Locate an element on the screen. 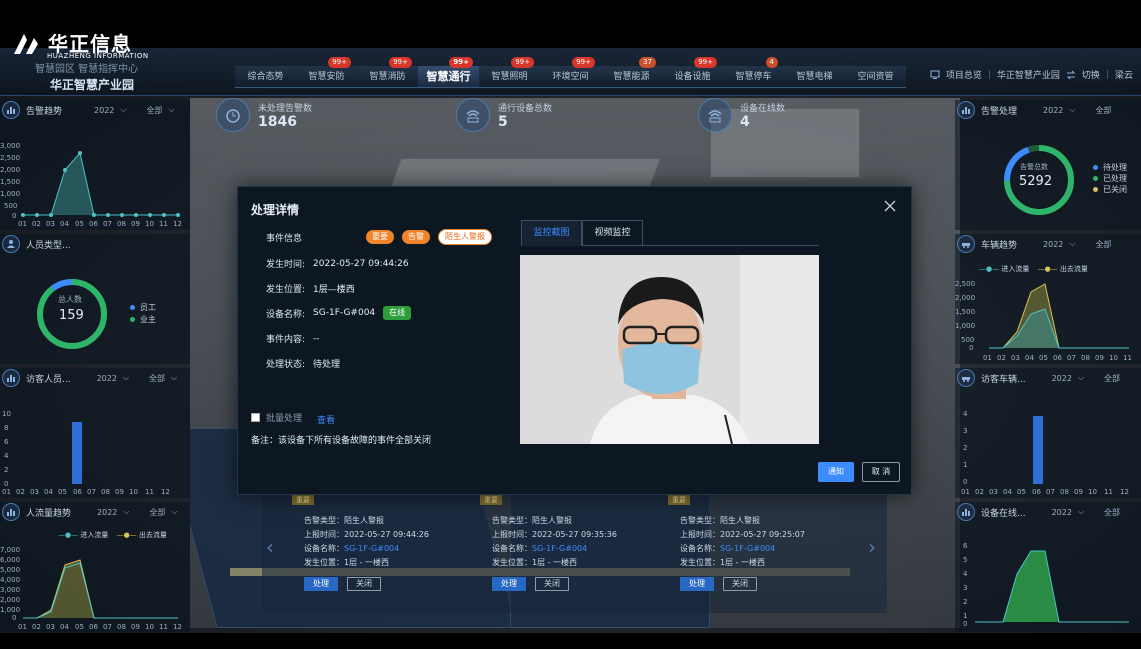 This screenshot has height=649, width=1141. nav-item-overview: 综合态势 is located at coordinates (265, 77).